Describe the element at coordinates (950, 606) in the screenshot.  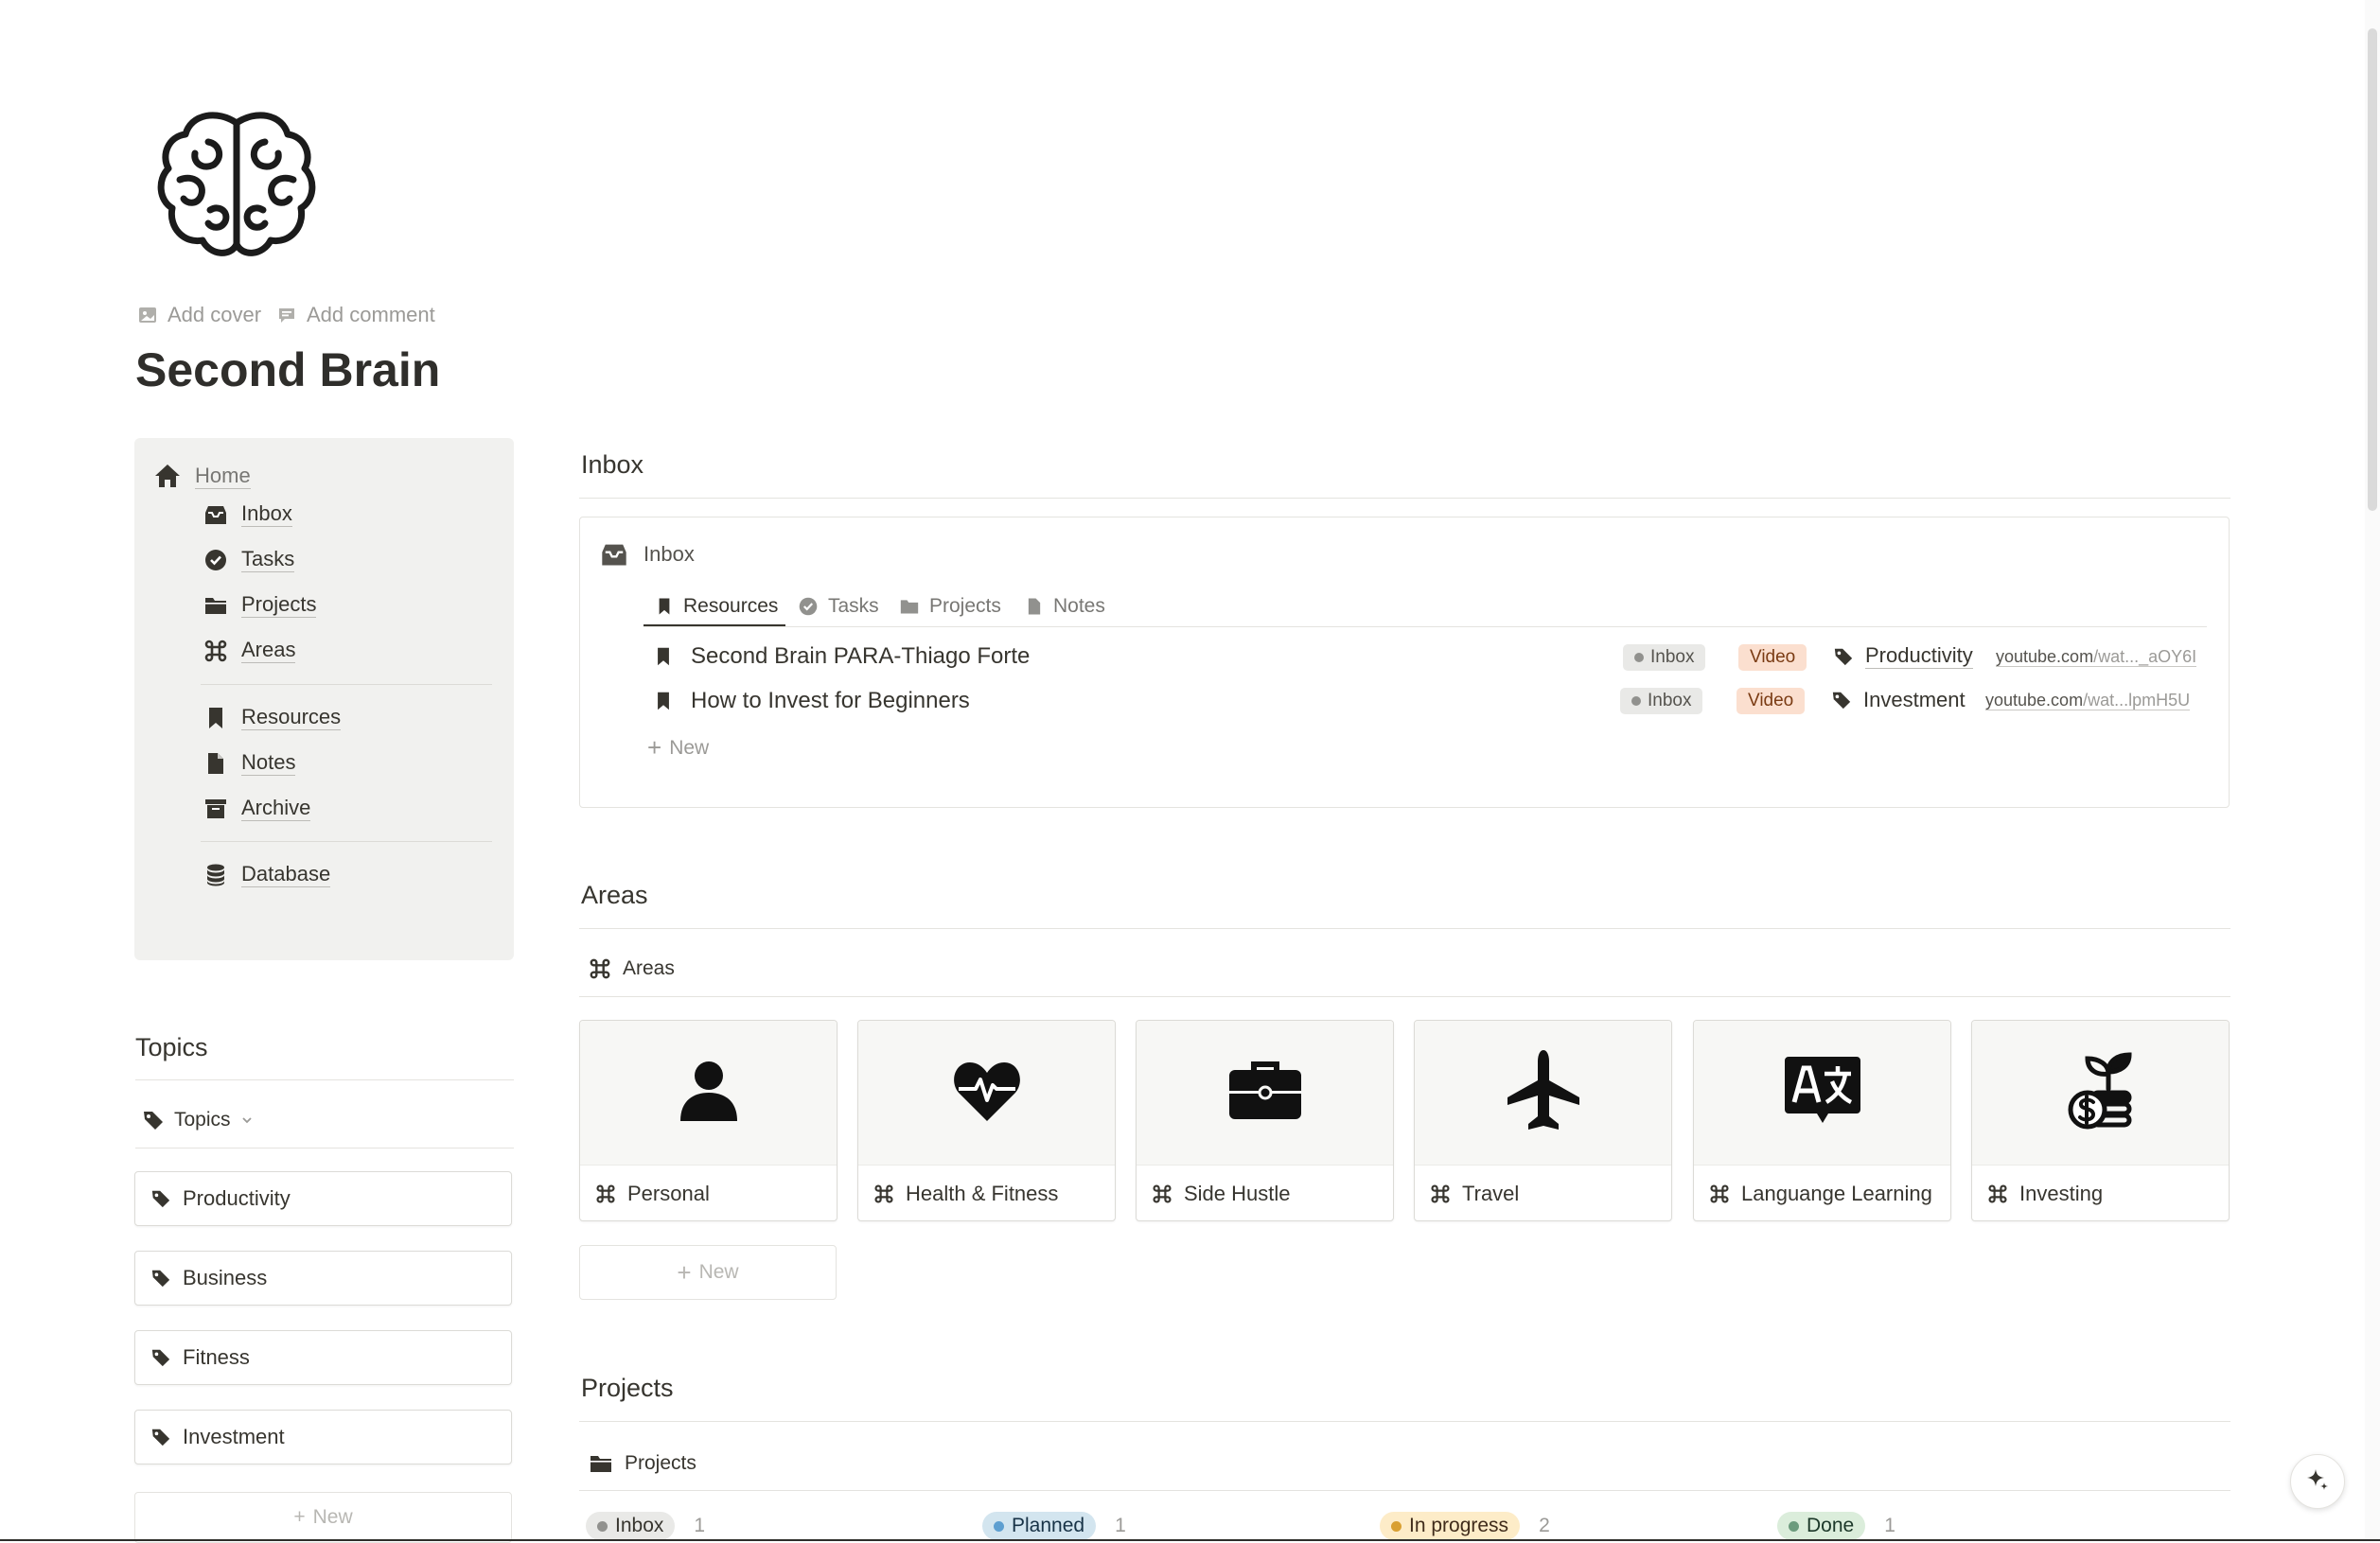
I see `tab-projects: Projects` at that location.